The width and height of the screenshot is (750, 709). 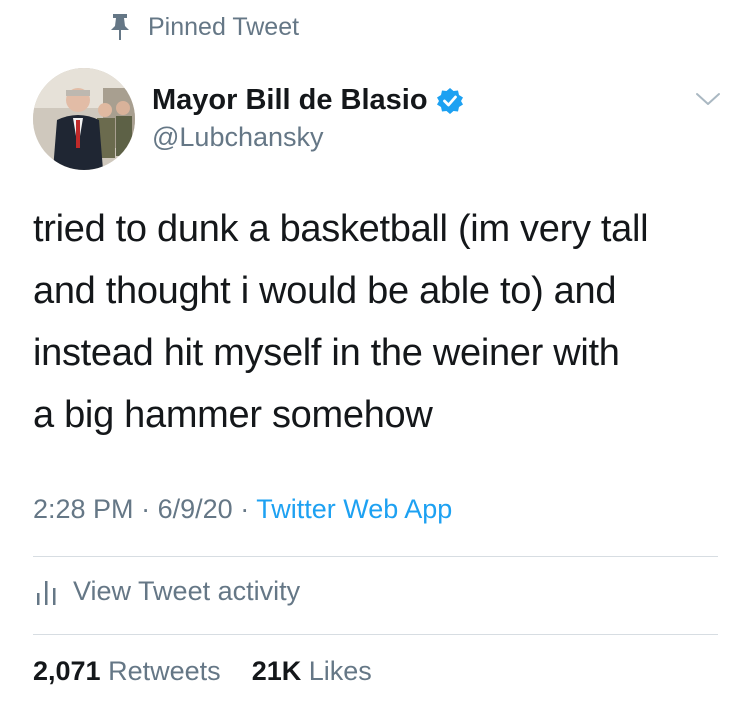 What do you see at coordinates (708, 99) in the screenshot?
I see `chevron-down-icon` at bounding box center [708, 99].